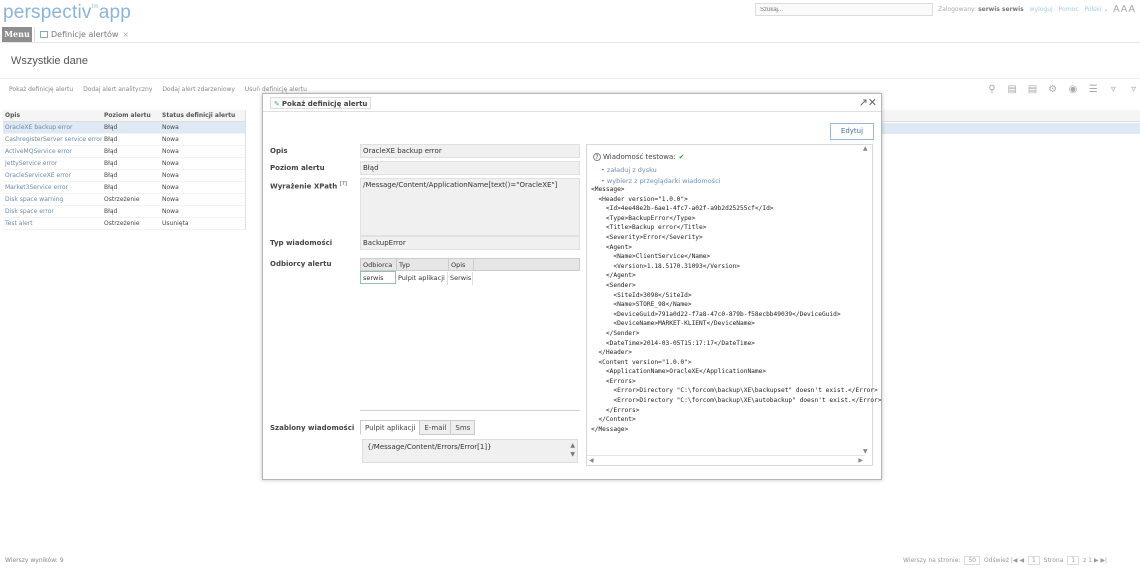 Image resolution: width=1140 pixels, height=568 pixels. What do you see at coordinates (124, 164) in the screenshot?
I see `table-row: JettyService error Błąd Nowa` at bounding box center [124, 164].